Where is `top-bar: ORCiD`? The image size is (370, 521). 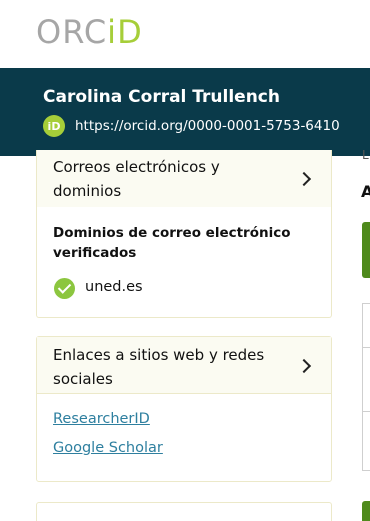 top-bar: ORCiD is located at coordinates (185, 34).